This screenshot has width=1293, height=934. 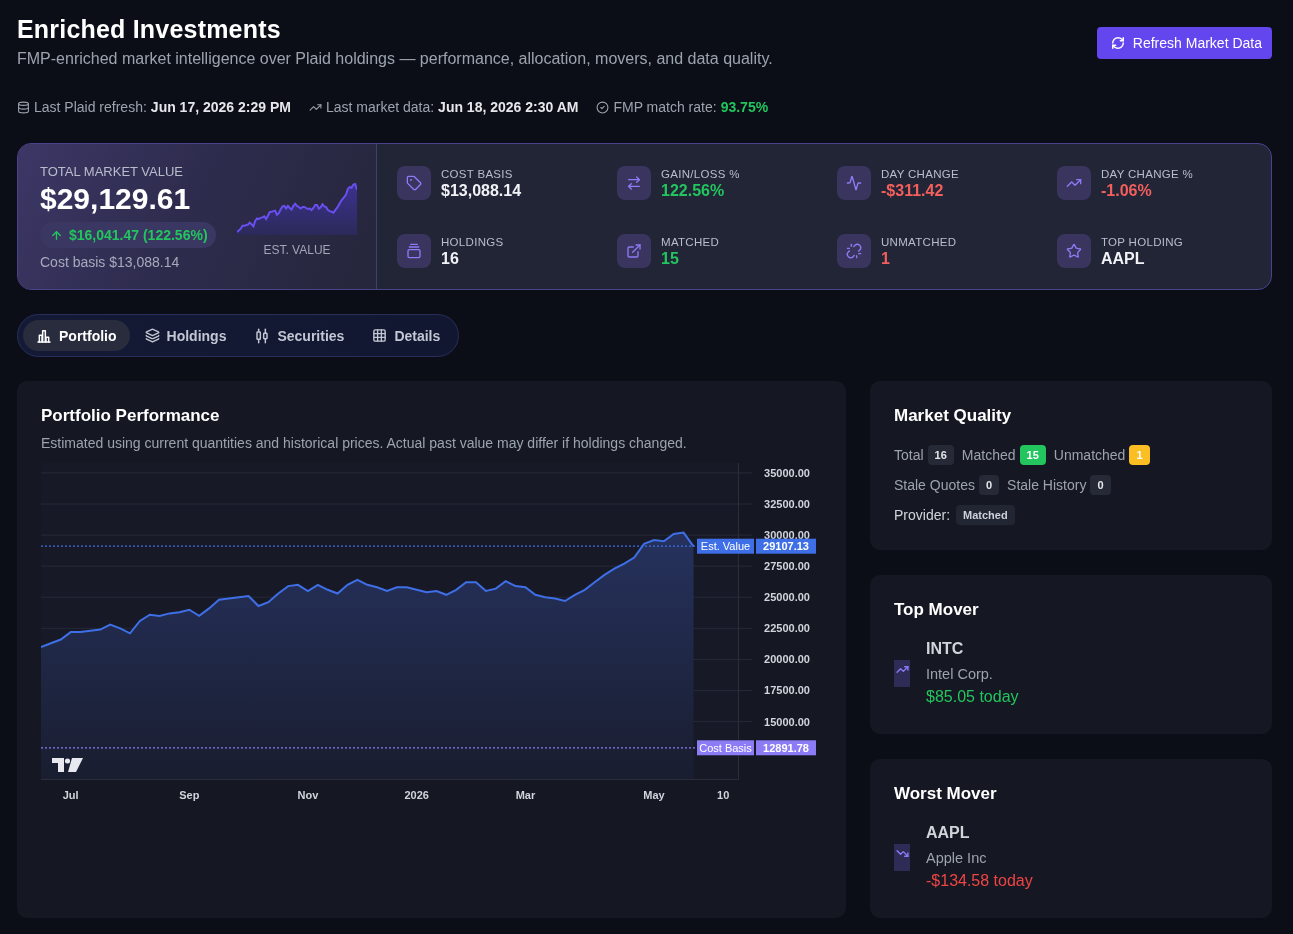 What do you see at coordinates (985, 515) in the screenshot?
I see `provider-badge: Matched` at bounding box center [985, 515].